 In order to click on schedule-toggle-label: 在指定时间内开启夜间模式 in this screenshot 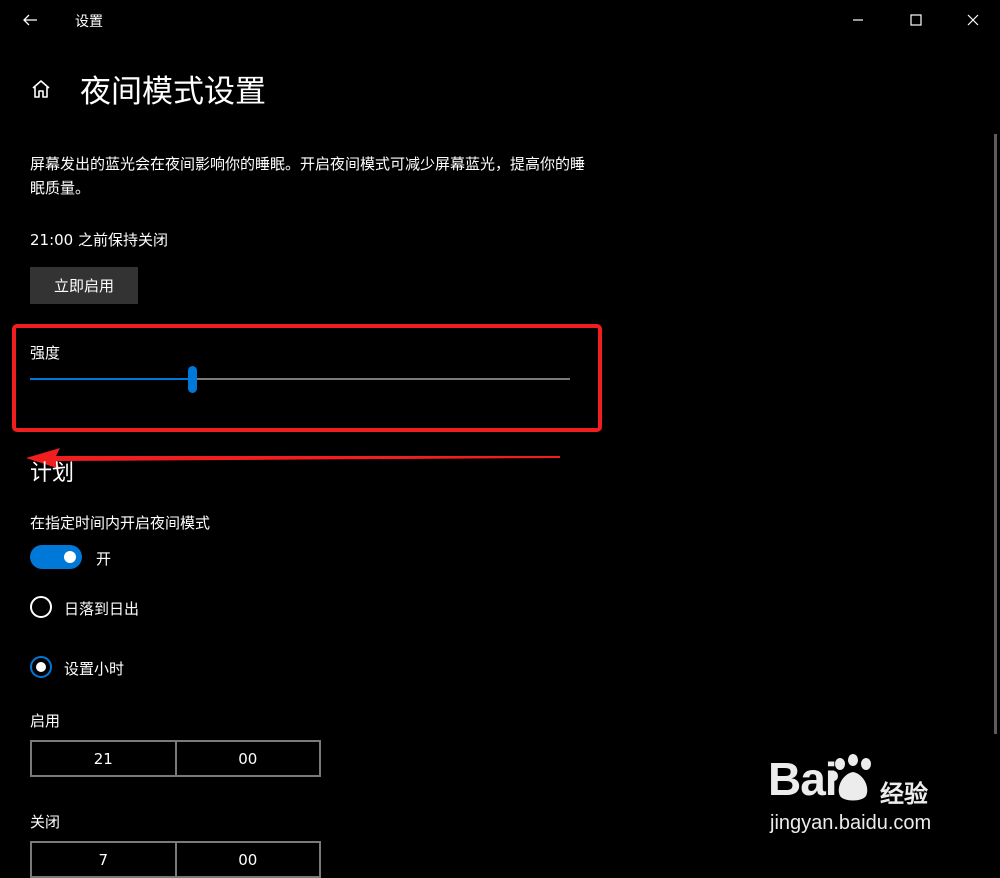, I will do `click(120, 523)`.